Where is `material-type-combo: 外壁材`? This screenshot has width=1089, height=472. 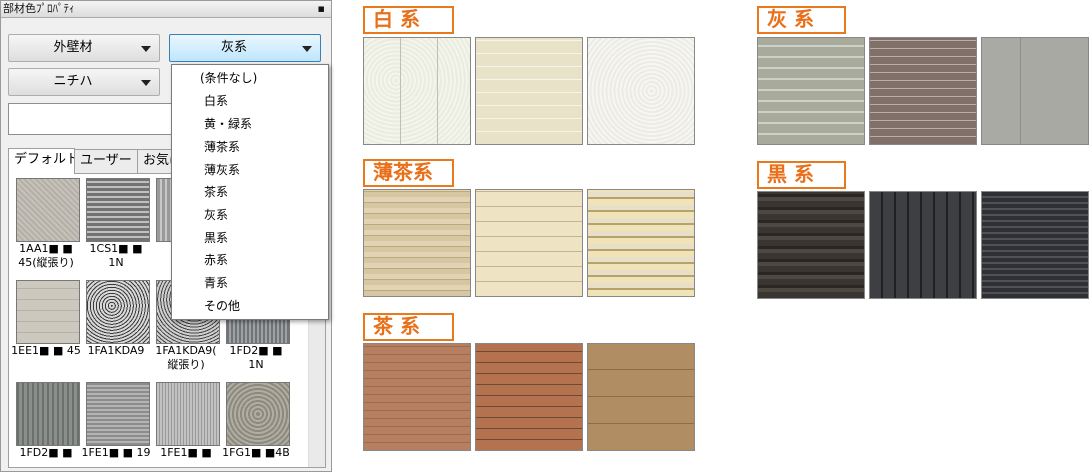 material-type-combo: 外壁材 is located at coordinates (84, 48).